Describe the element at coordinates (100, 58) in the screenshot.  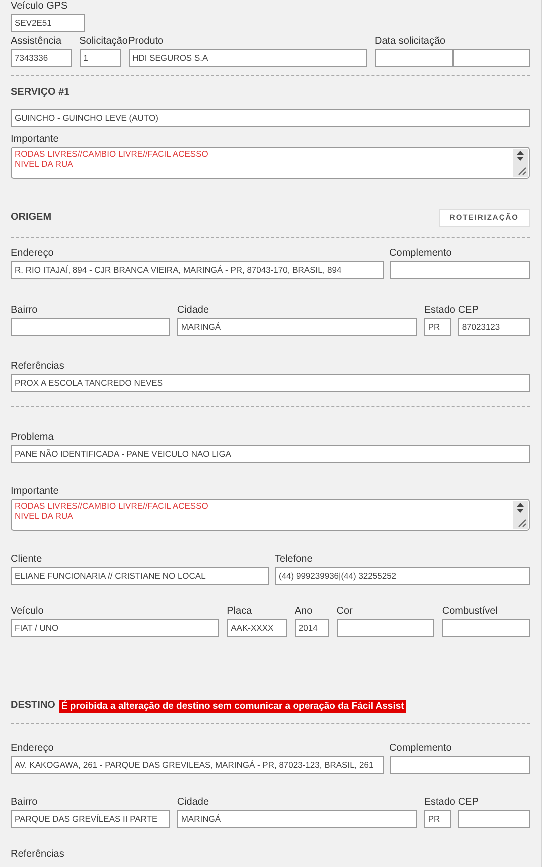
I see `text-field: 1` at that location.